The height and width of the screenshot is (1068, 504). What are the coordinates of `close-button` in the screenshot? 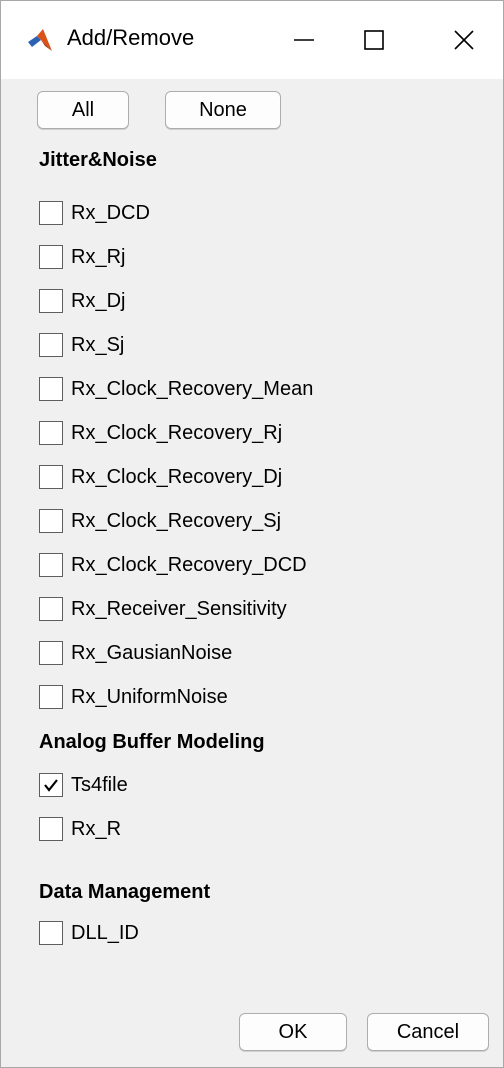 It's located at (464, 40).